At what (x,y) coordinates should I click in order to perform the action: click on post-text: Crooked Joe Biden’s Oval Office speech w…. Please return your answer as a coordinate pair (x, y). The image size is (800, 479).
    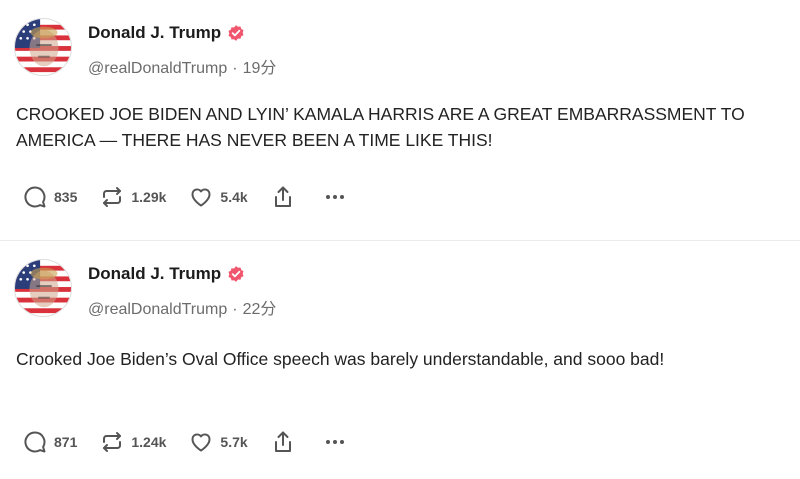
    Looking at the image, I should click on (340, 359).